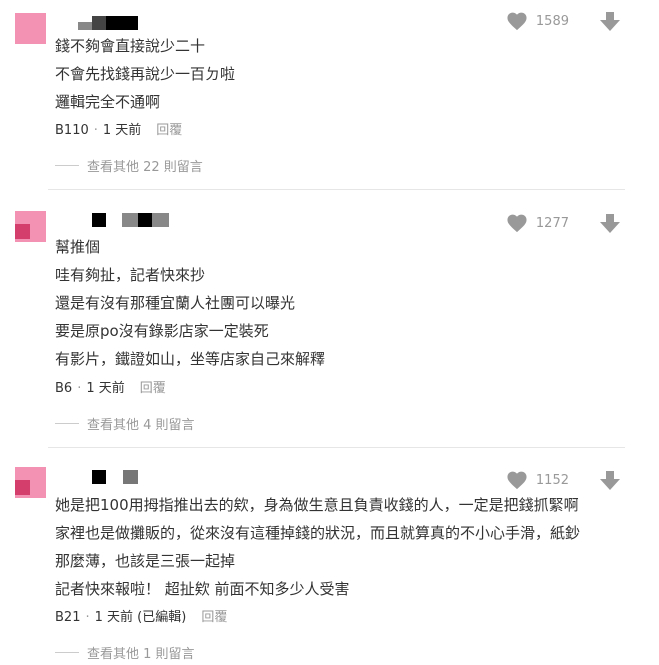 The height and width of the screenshot is (665, 659). Describe the element at coordinates (552, 223) in the screenshot. I see `like-count: 1277` at that location.